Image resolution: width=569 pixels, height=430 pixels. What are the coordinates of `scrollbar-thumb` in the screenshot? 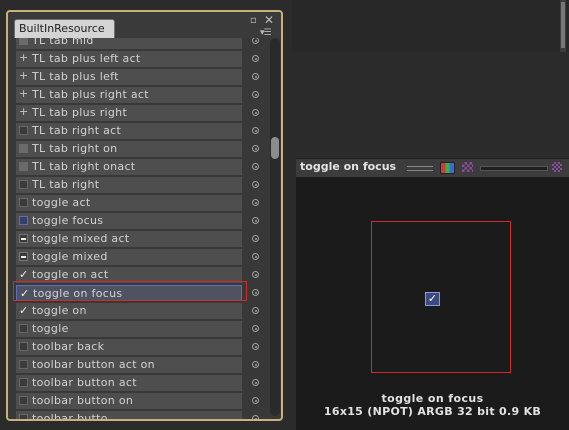 It's located at (275, 148).